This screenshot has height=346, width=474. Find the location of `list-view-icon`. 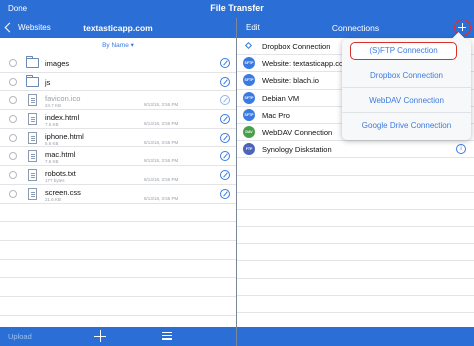

list-view-icon is located at coordinates (167, 336).